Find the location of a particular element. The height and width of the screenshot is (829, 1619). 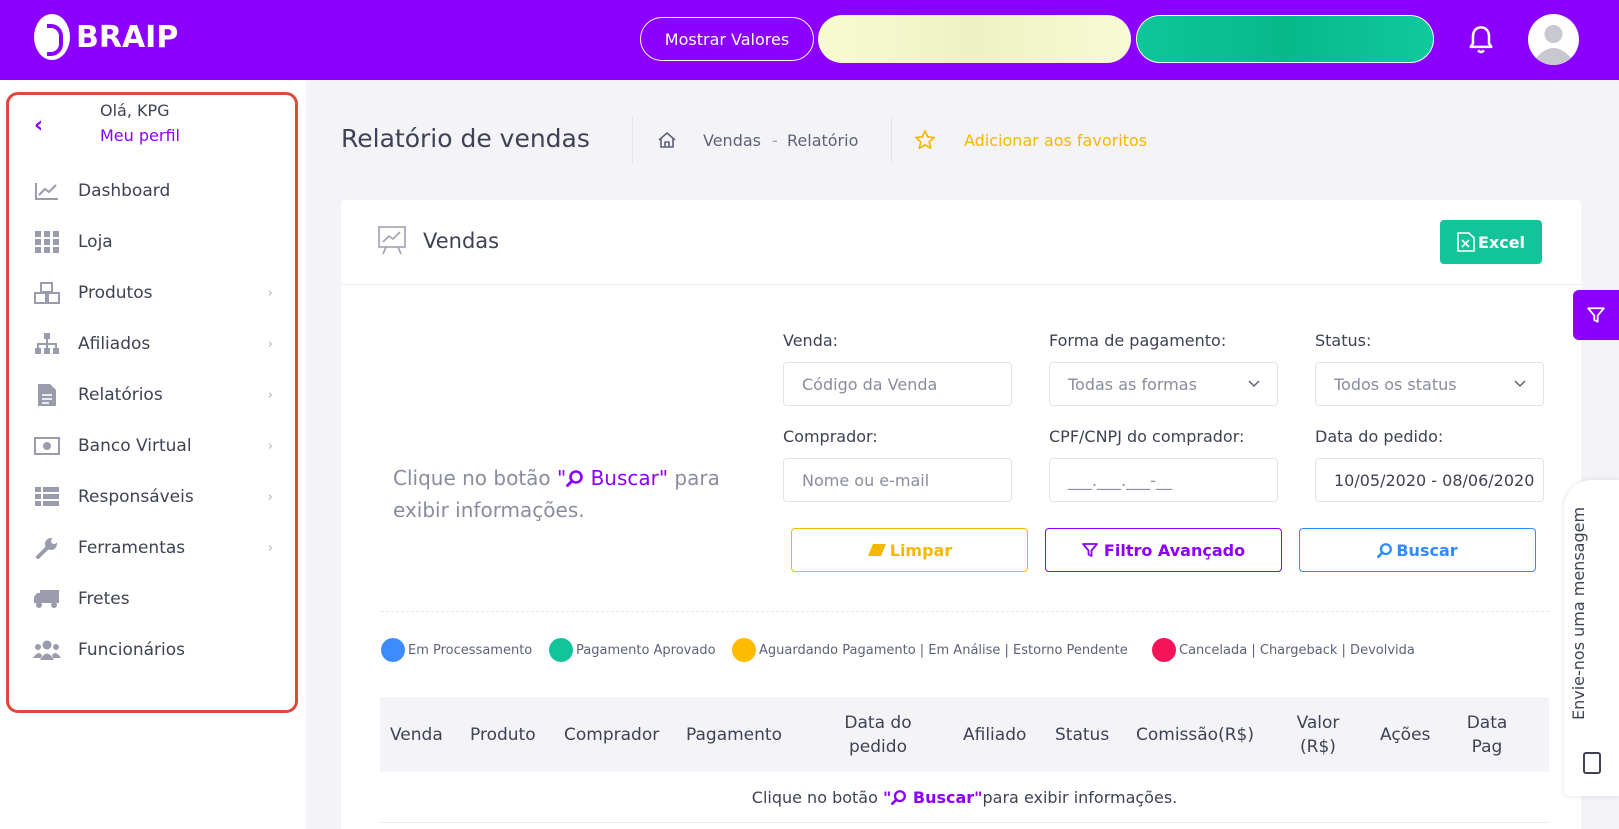

hint-search-word: " Buscar" is located at coordinates (613, 478).